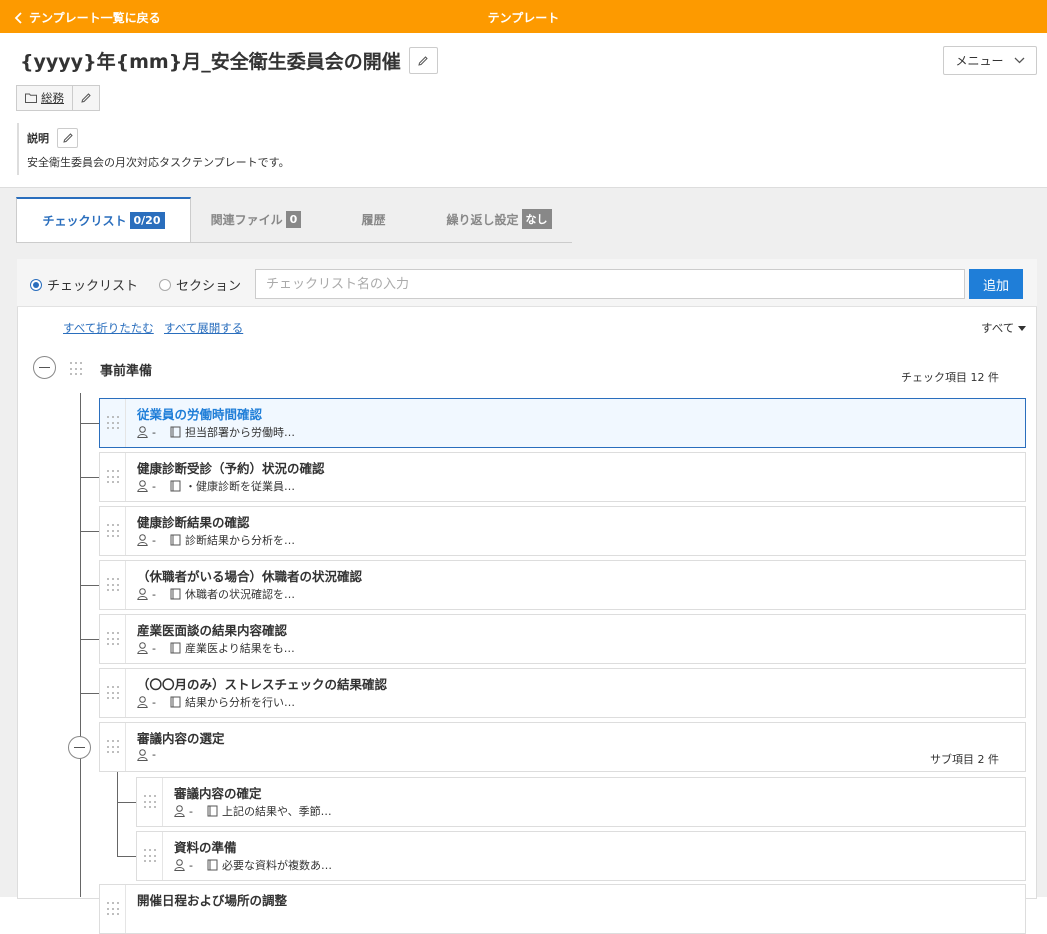  What do you see at coordinates (1019, 60) in the screenshot?
I see `chevron-down-icon` at bounding box center [1019, 60].